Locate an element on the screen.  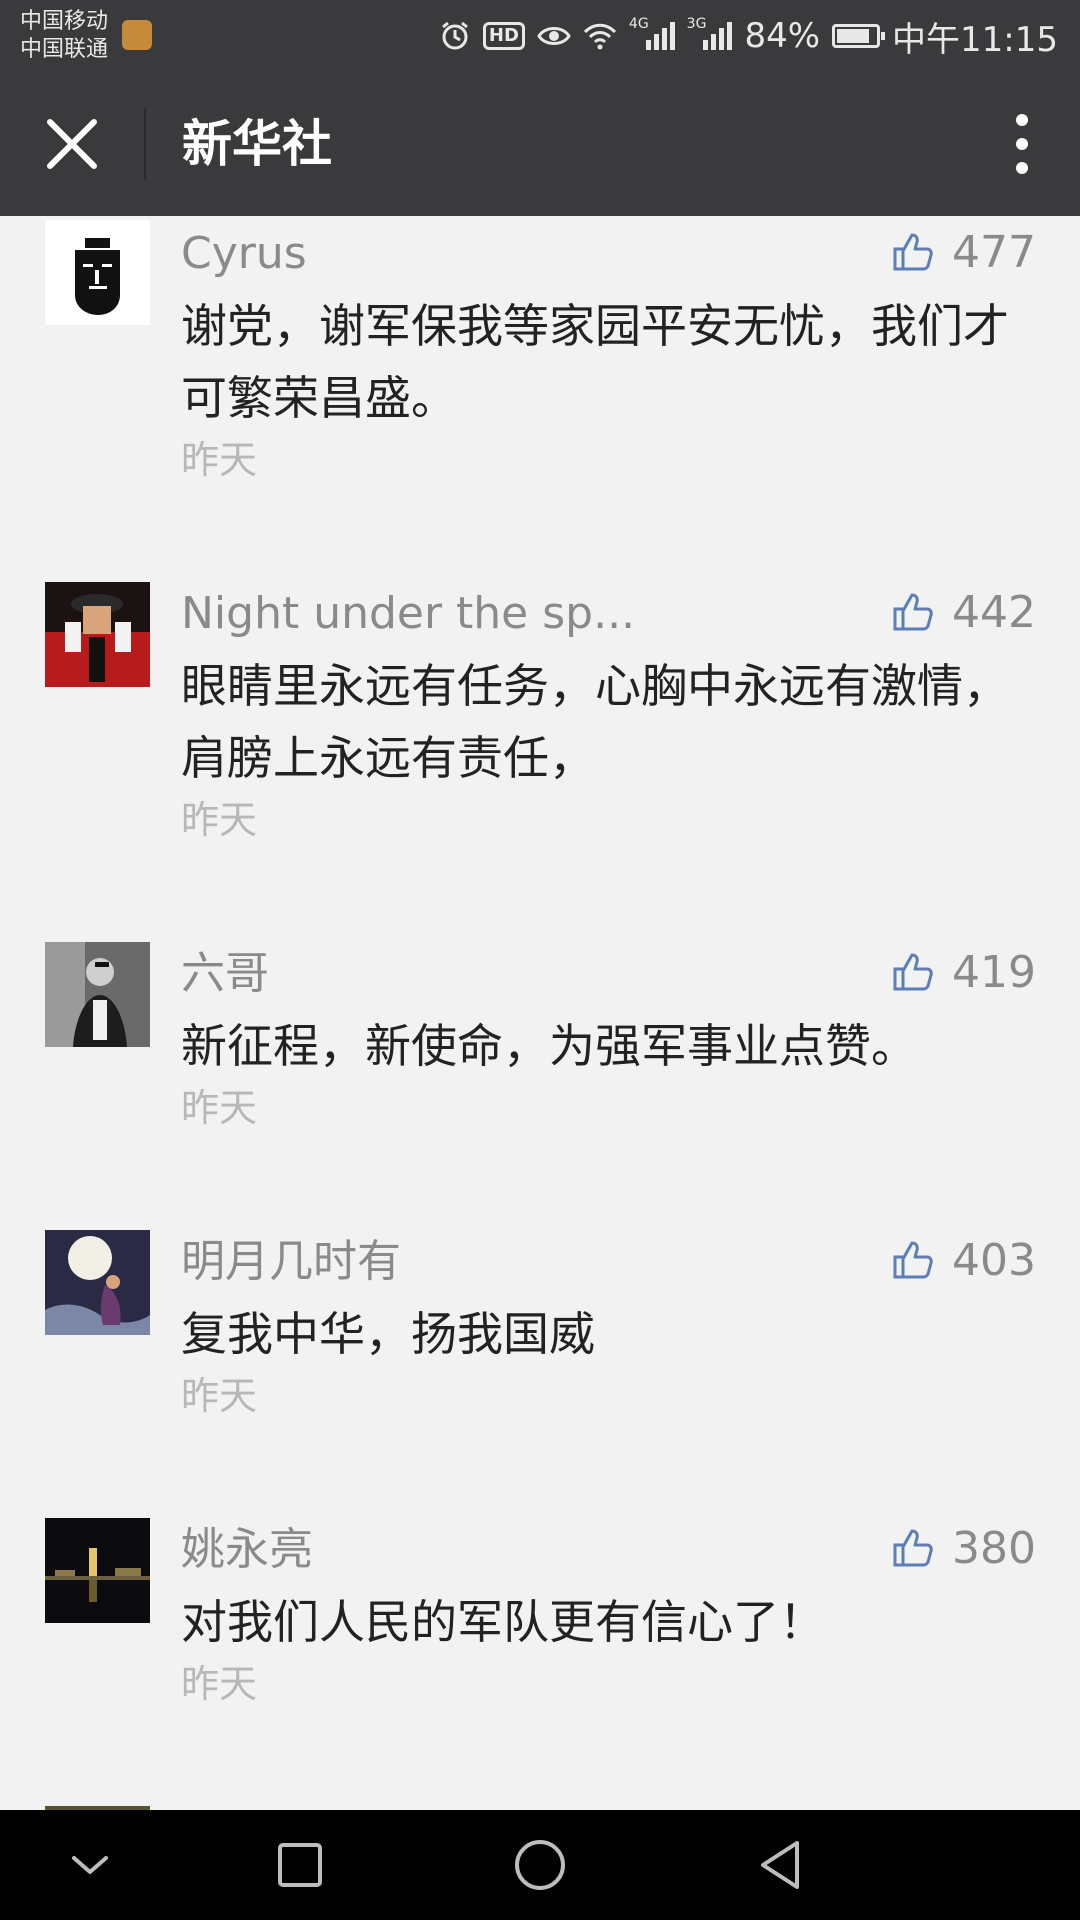
eye-comfort-icon is located at coordinates (554, 36).